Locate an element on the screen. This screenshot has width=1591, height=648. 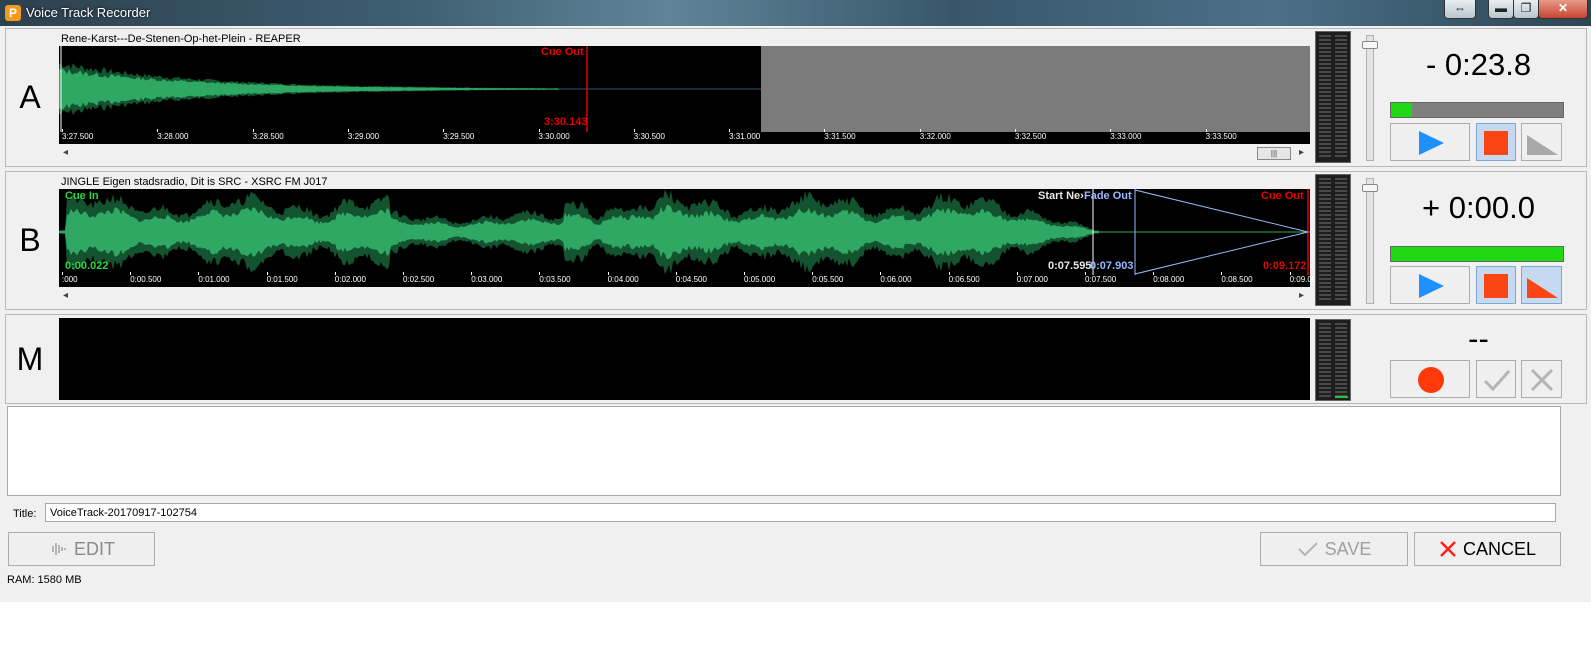
lane-a-volume-fader is located at coordinates (1370, 98).